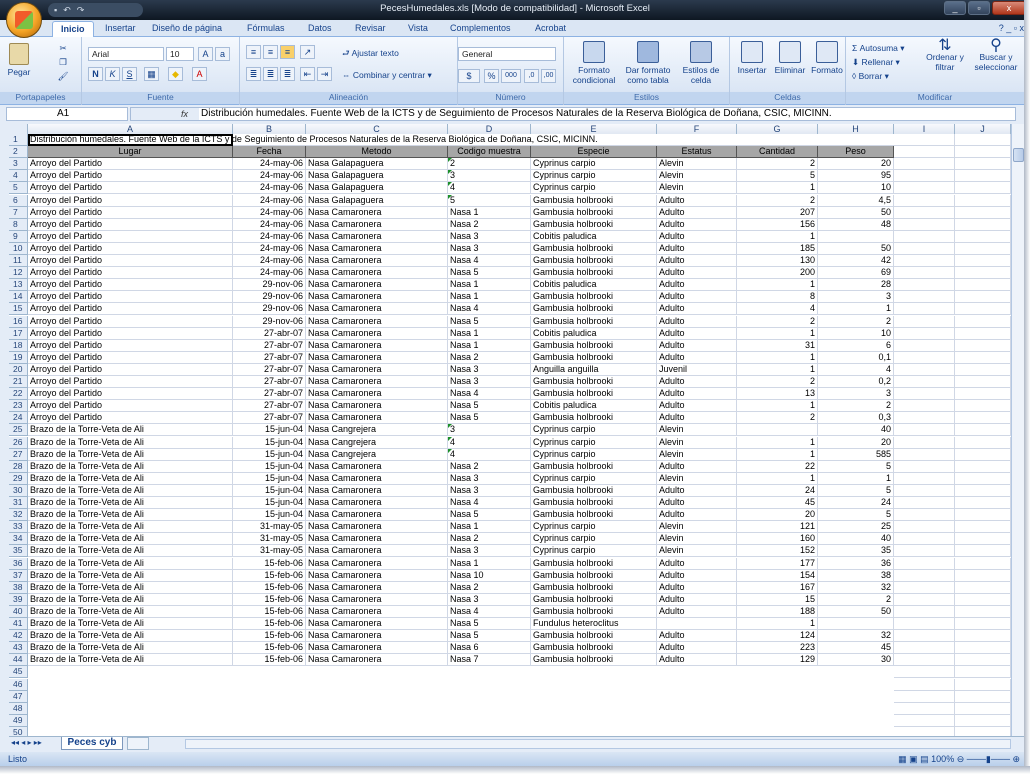 This screenshot has width=1030, height=774. I want to click on maximize-button: ▫, so click(979, 8).